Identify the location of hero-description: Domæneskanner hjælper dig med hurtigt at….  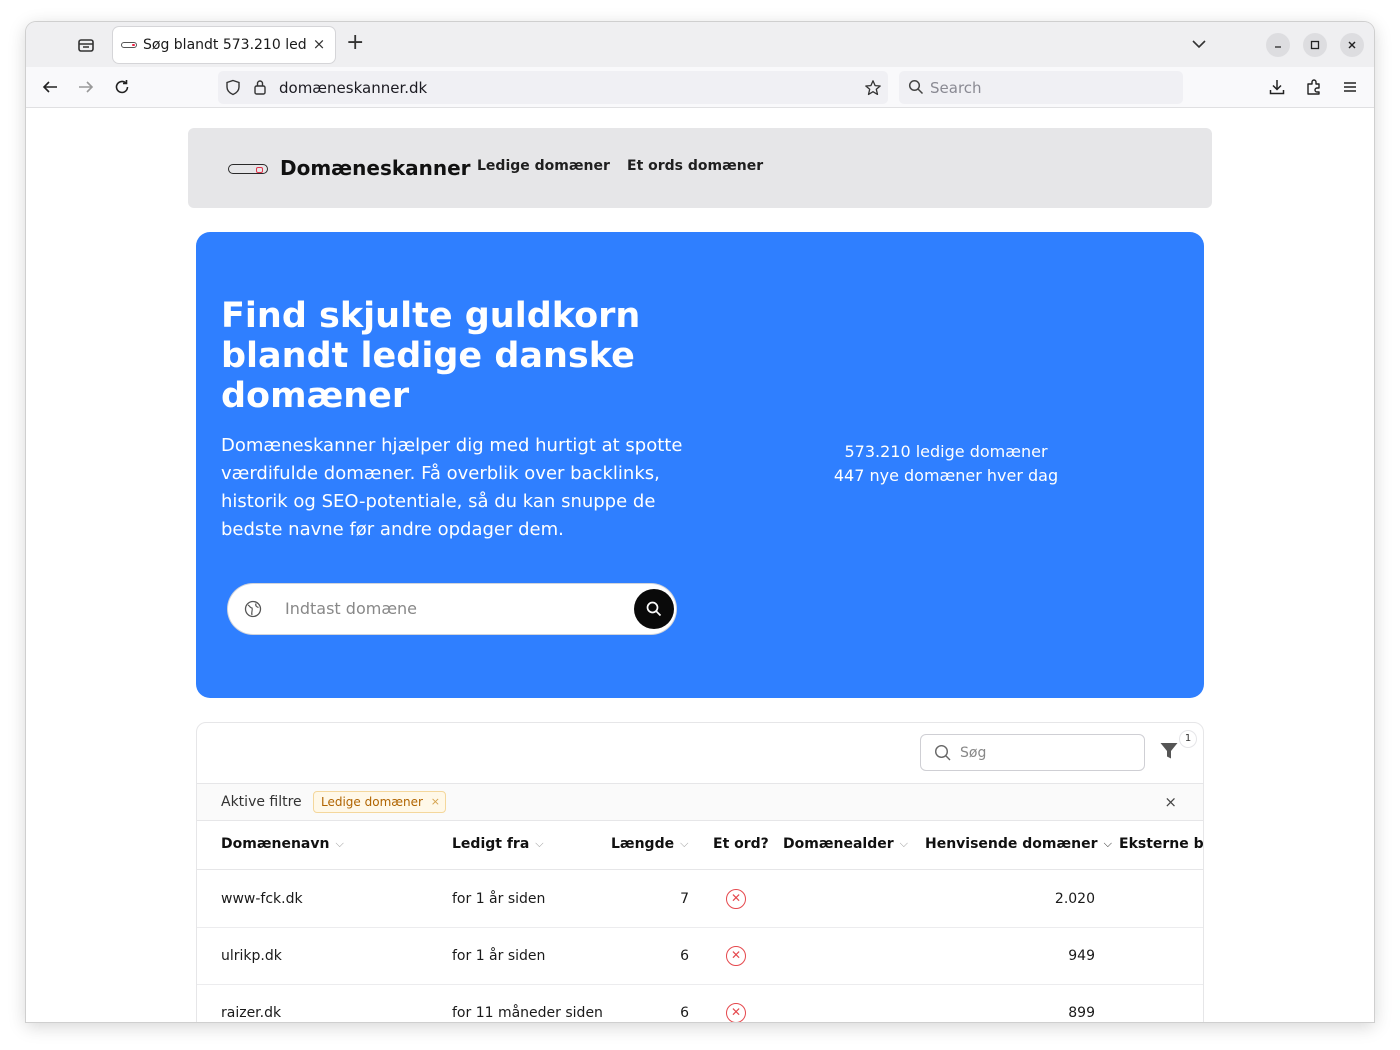
(452, 487).